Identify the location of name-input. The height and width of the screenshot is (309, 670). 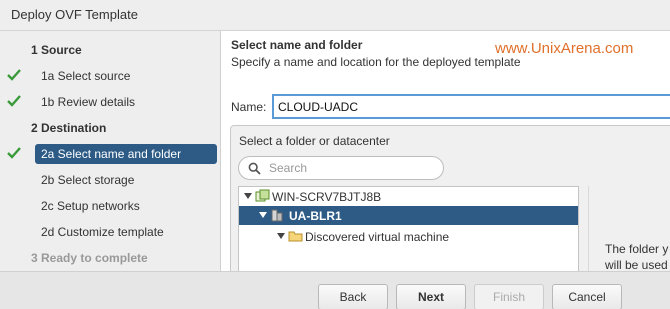
(471, 106).